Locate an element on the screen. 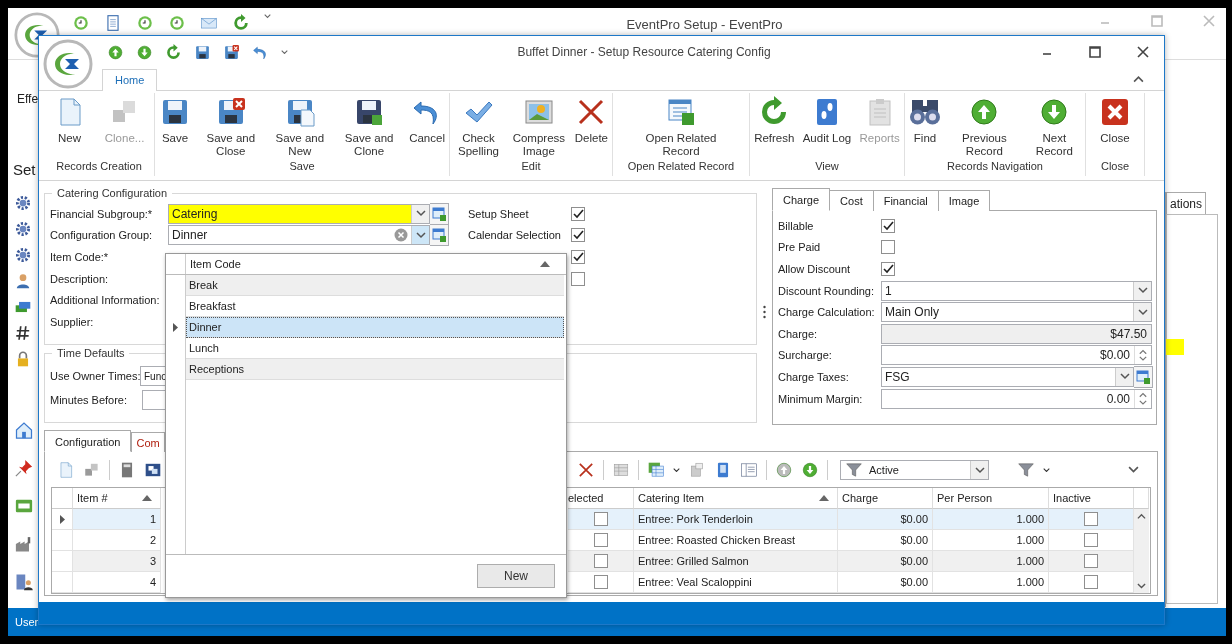 This screenshot has height=644, width=1232. maximize-icon is located at coordinates (1095, 52).